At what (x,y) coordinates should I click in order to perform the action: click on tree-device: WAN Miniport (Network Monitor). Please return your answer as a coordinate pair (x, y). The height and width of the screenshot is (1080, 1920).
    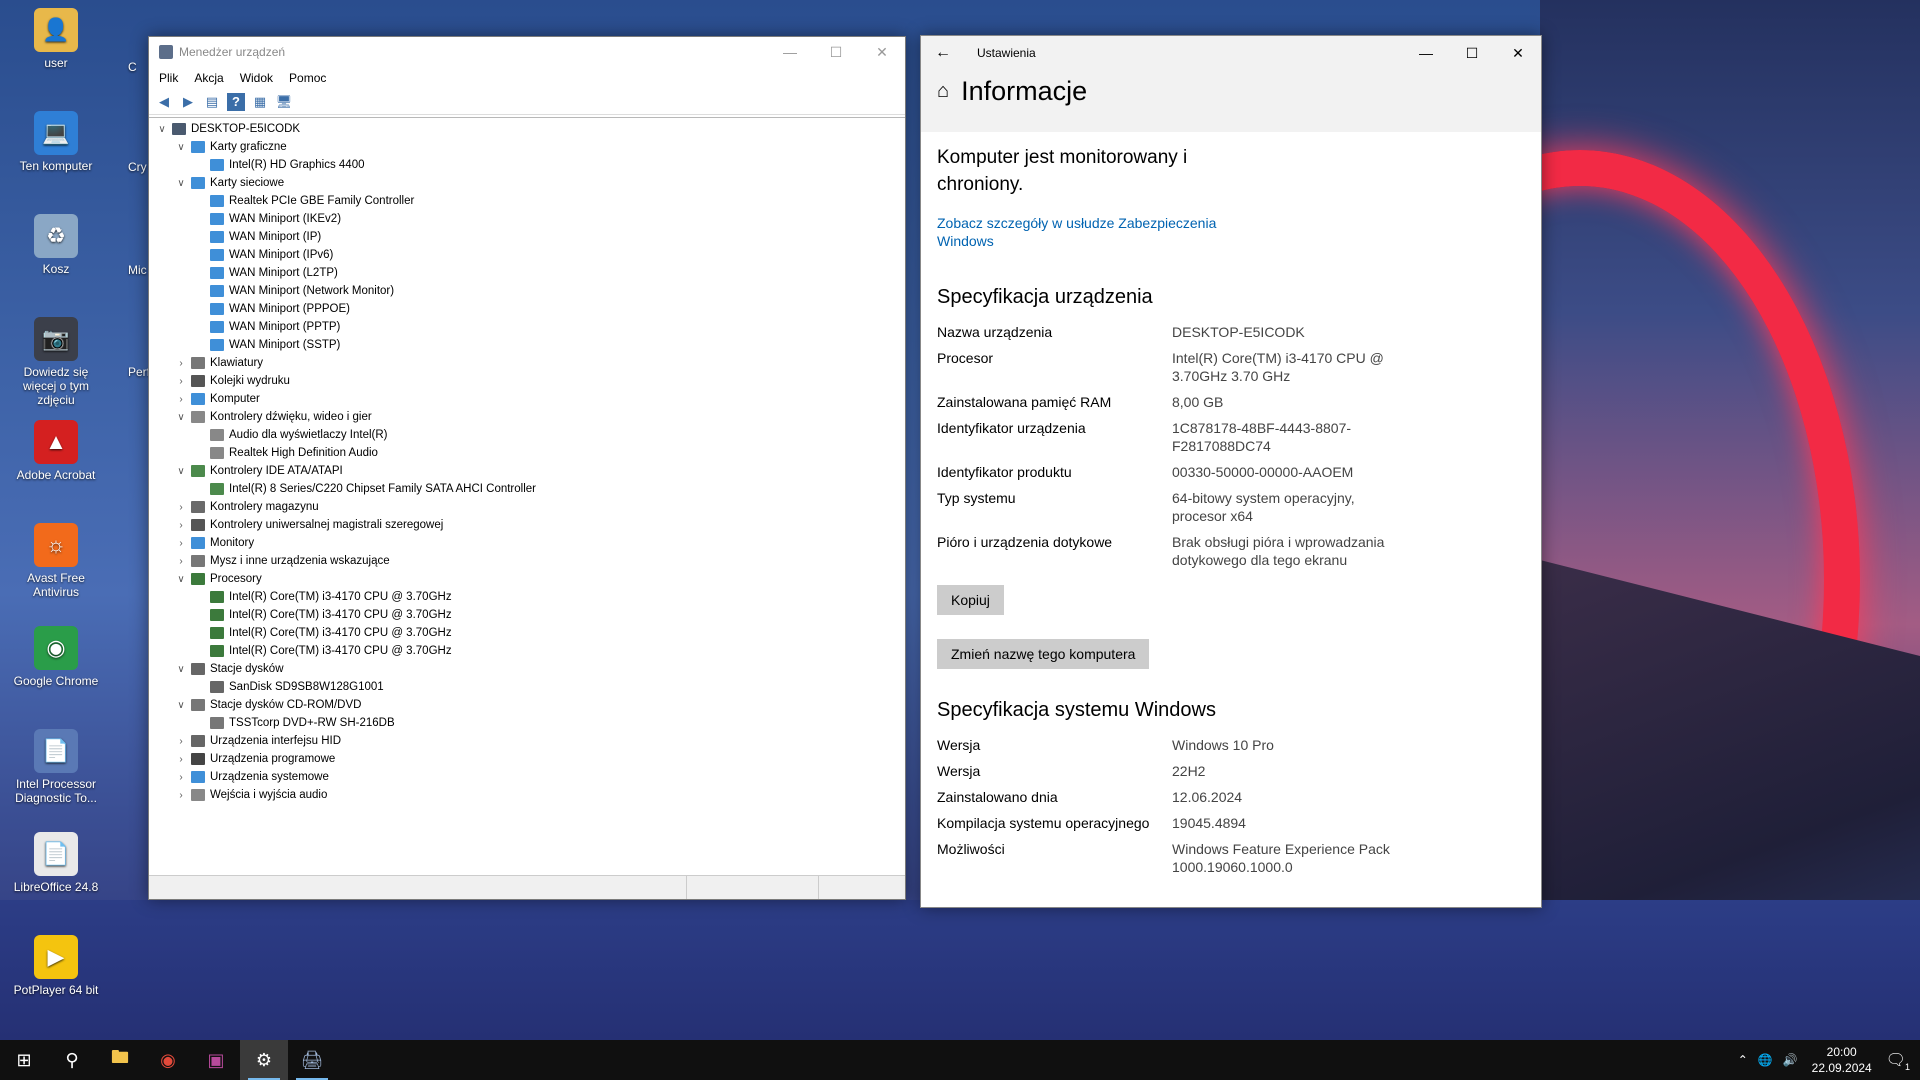
    Looking at the image, I should click on (527, 291).